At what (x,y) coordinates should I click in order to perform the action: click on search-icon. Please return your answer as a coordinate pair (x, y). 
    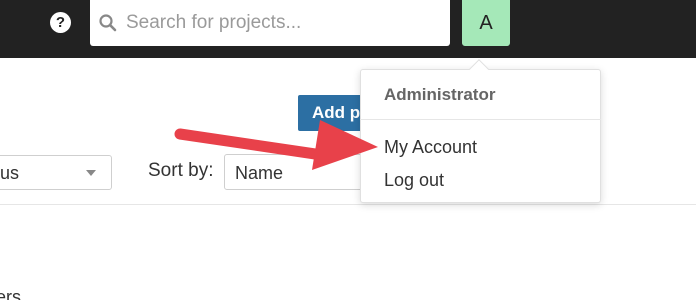
    Looking at the image, I should click on (108, 23).